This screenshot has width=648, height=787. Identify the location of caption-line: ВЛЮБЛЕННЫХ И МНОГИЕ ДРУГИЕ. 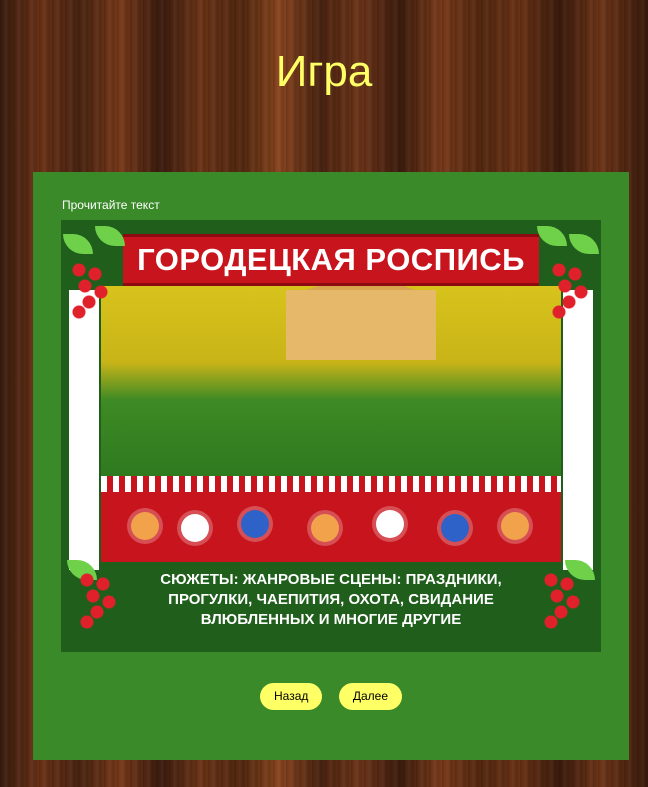
(331, 619).